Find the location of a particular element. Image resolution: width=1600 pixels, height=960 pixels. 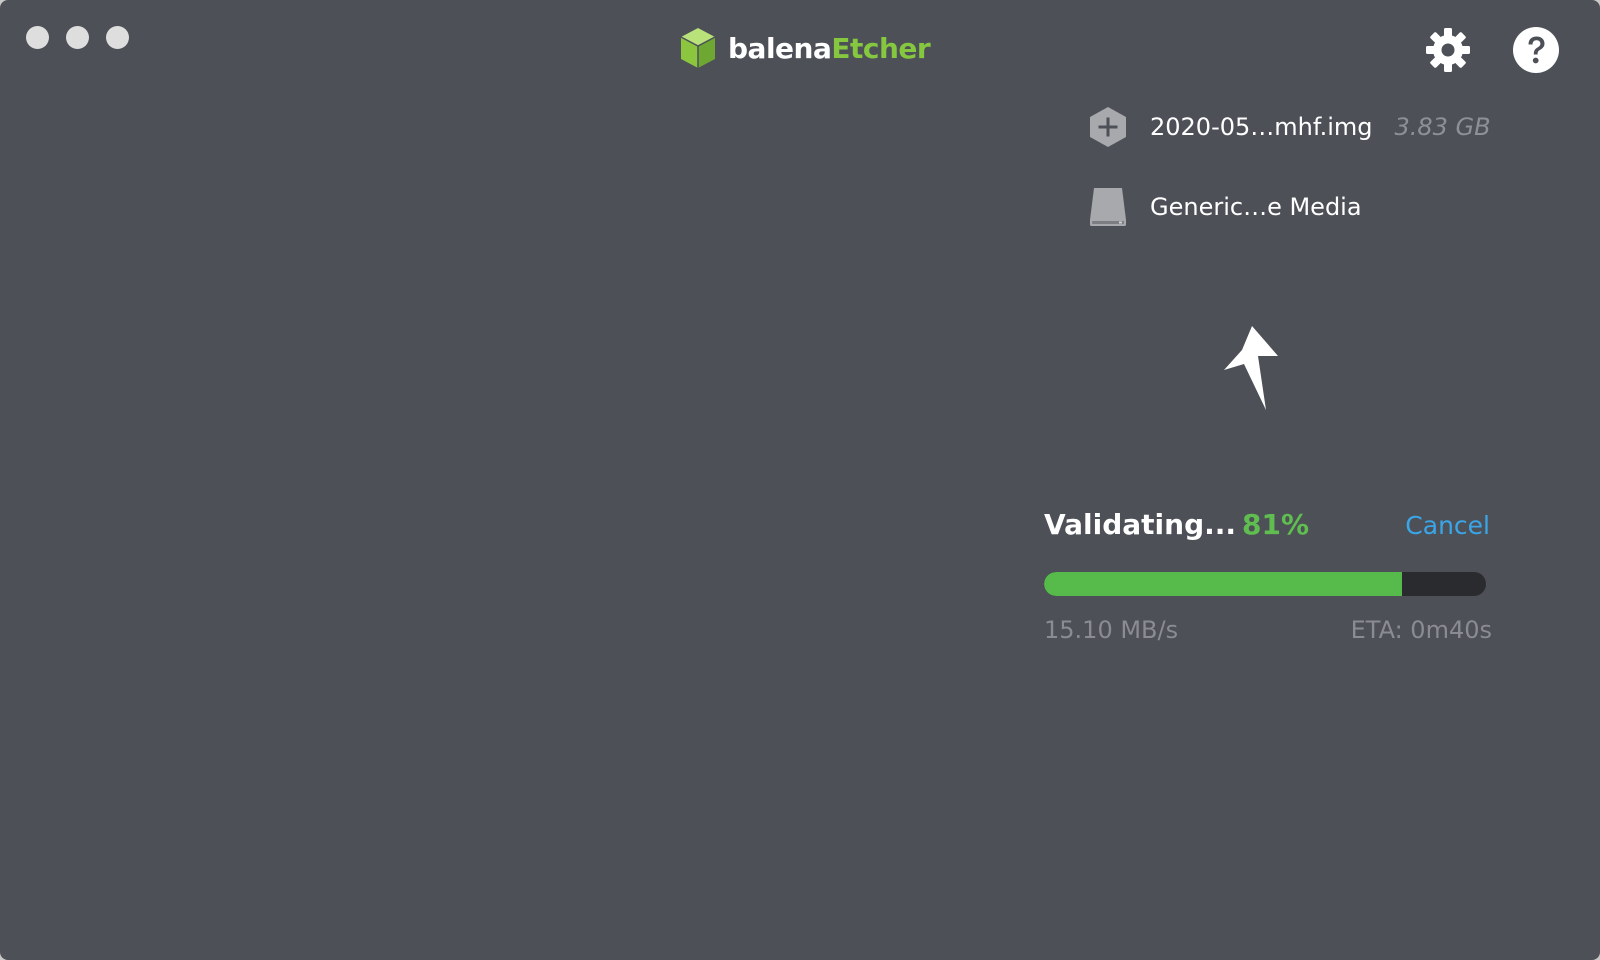

window-controls is located at coordinates (77, 37).